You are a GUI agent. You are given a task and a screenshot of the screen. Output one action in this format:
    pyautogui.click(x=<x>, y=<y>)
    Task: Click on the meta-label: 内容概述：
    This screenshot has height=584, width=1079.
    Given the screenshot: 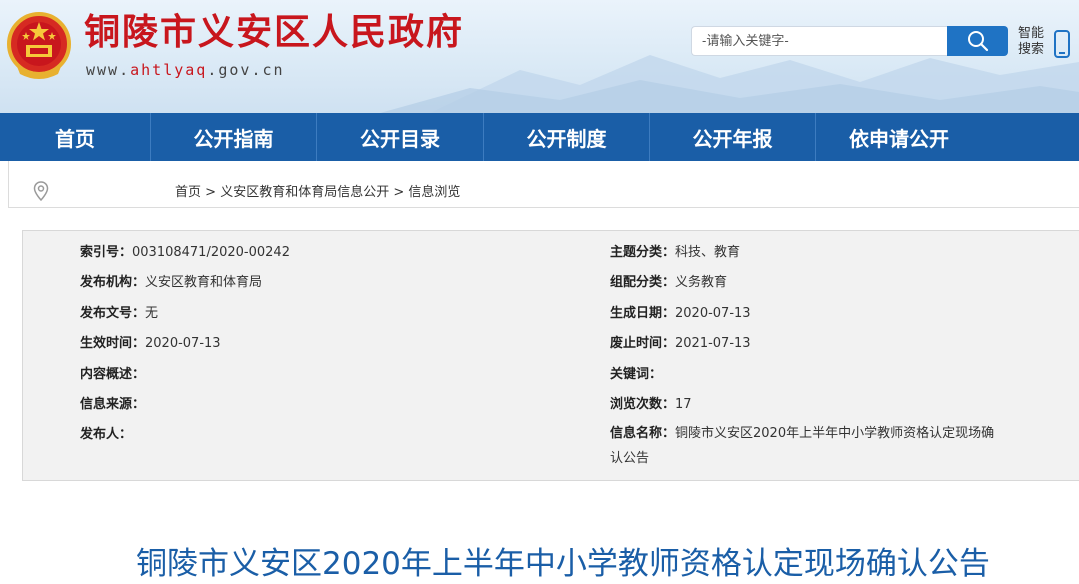 What is the action you would take?
    pyautogui.click(x=113, y=374)
    